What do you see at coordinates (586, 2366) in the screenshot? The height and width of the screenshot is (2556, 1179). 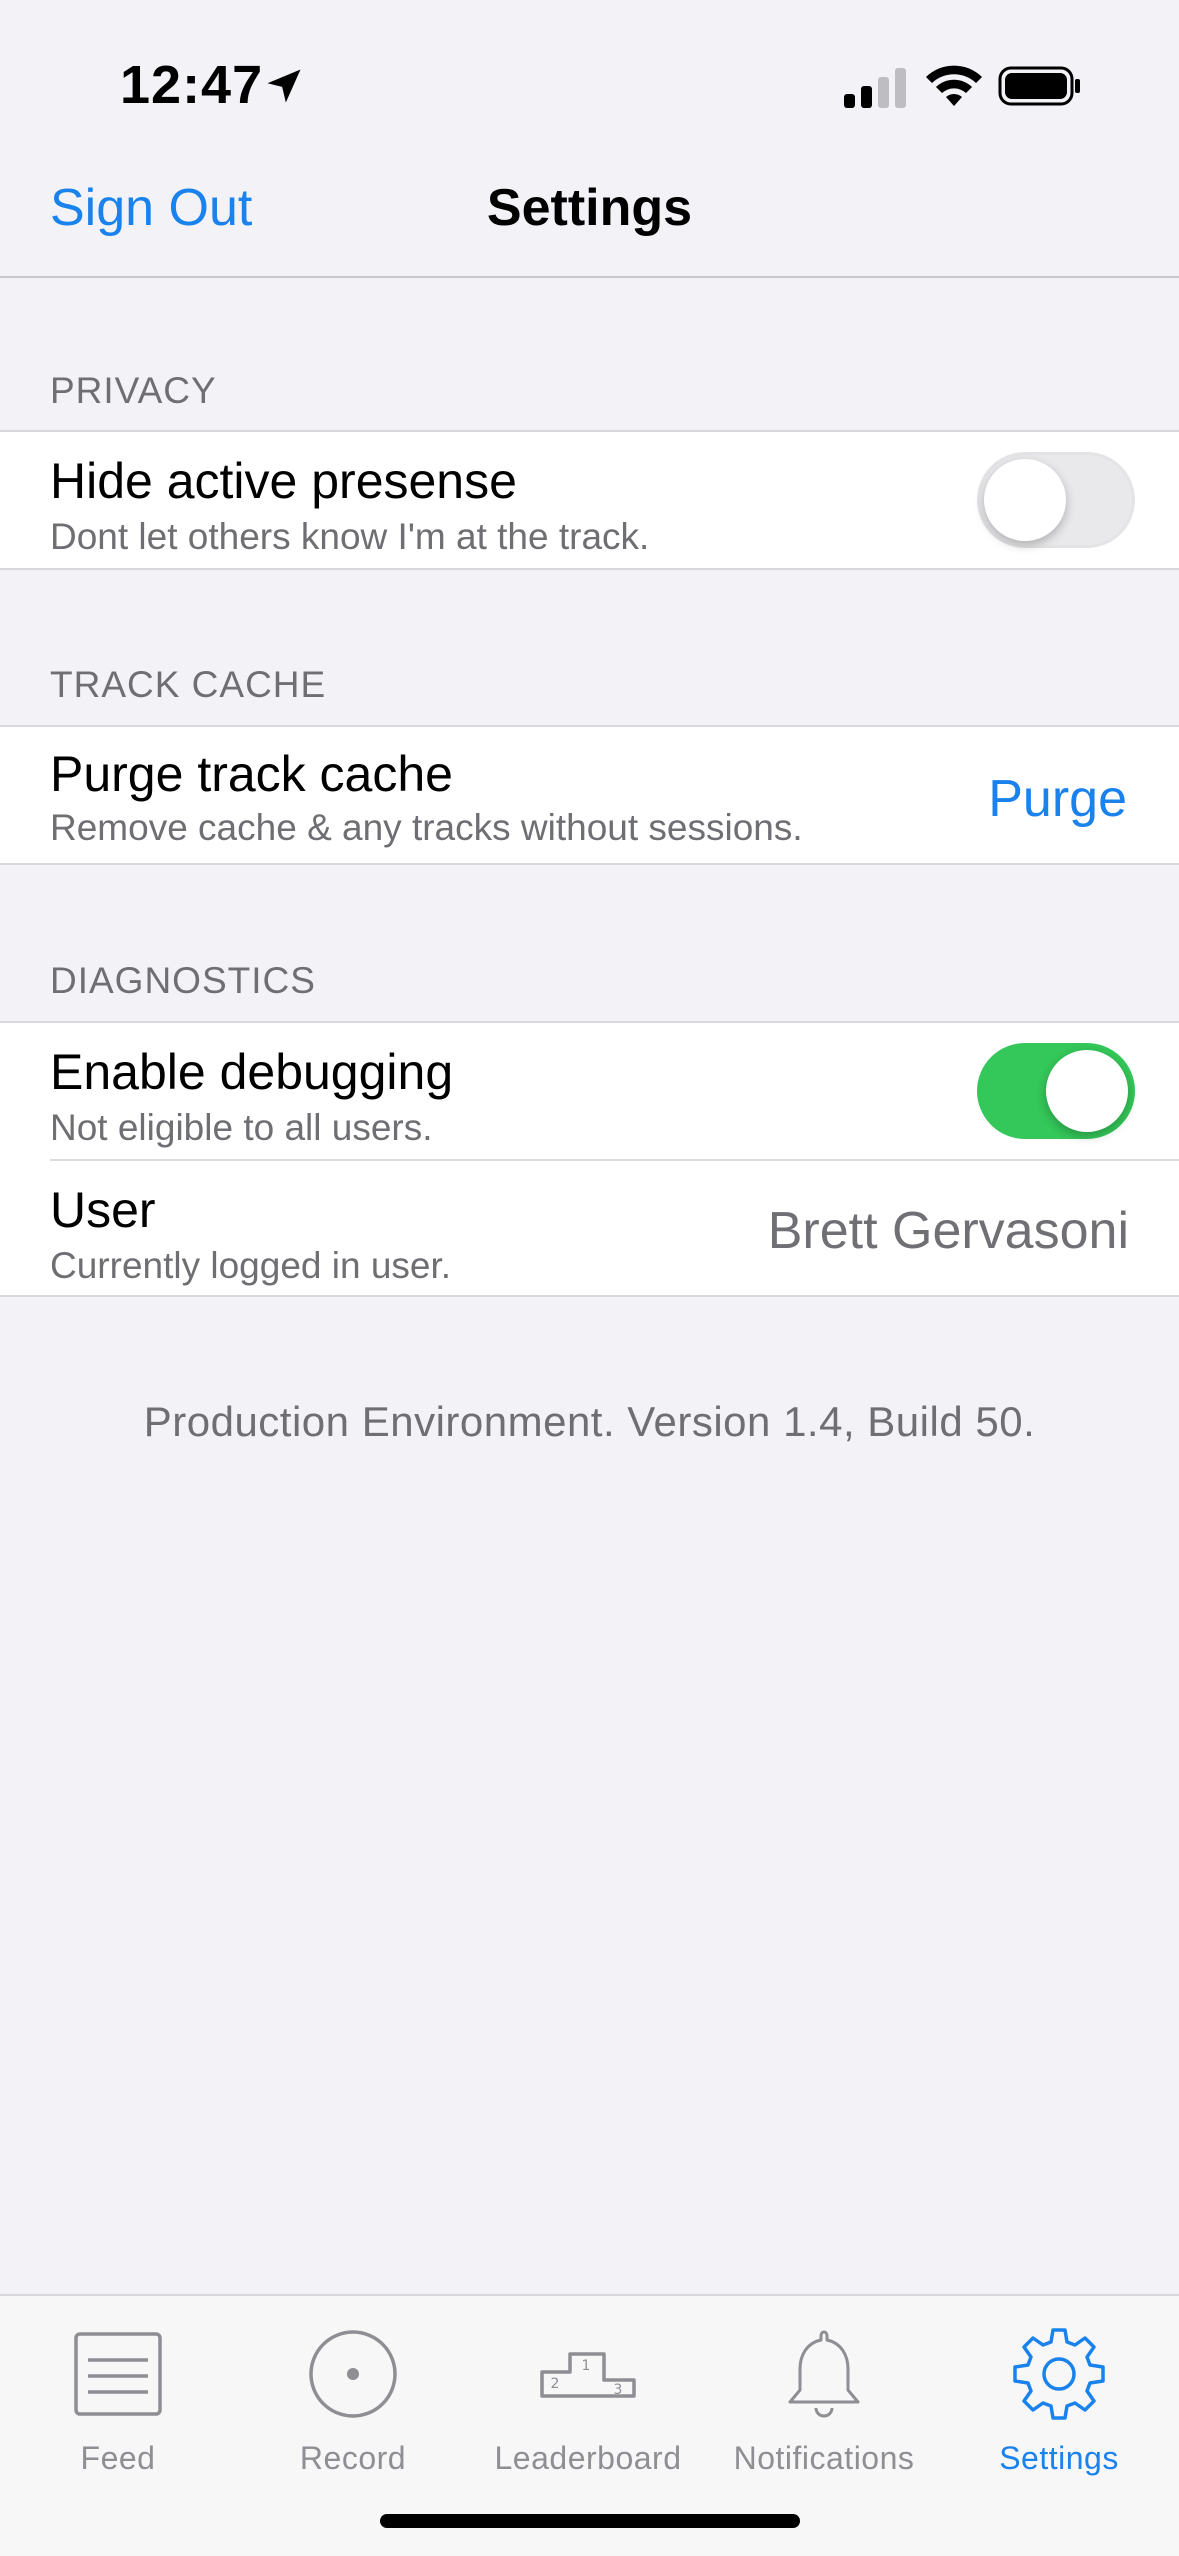 I see `svg-text: 1` at bounding box center [586, 2366].